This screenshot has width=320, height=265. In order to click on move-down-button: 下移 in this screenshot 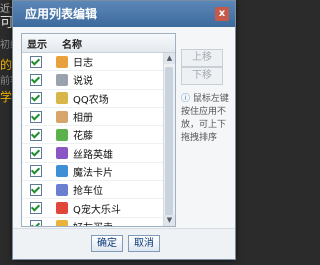, I will do `click(202, 76)`.